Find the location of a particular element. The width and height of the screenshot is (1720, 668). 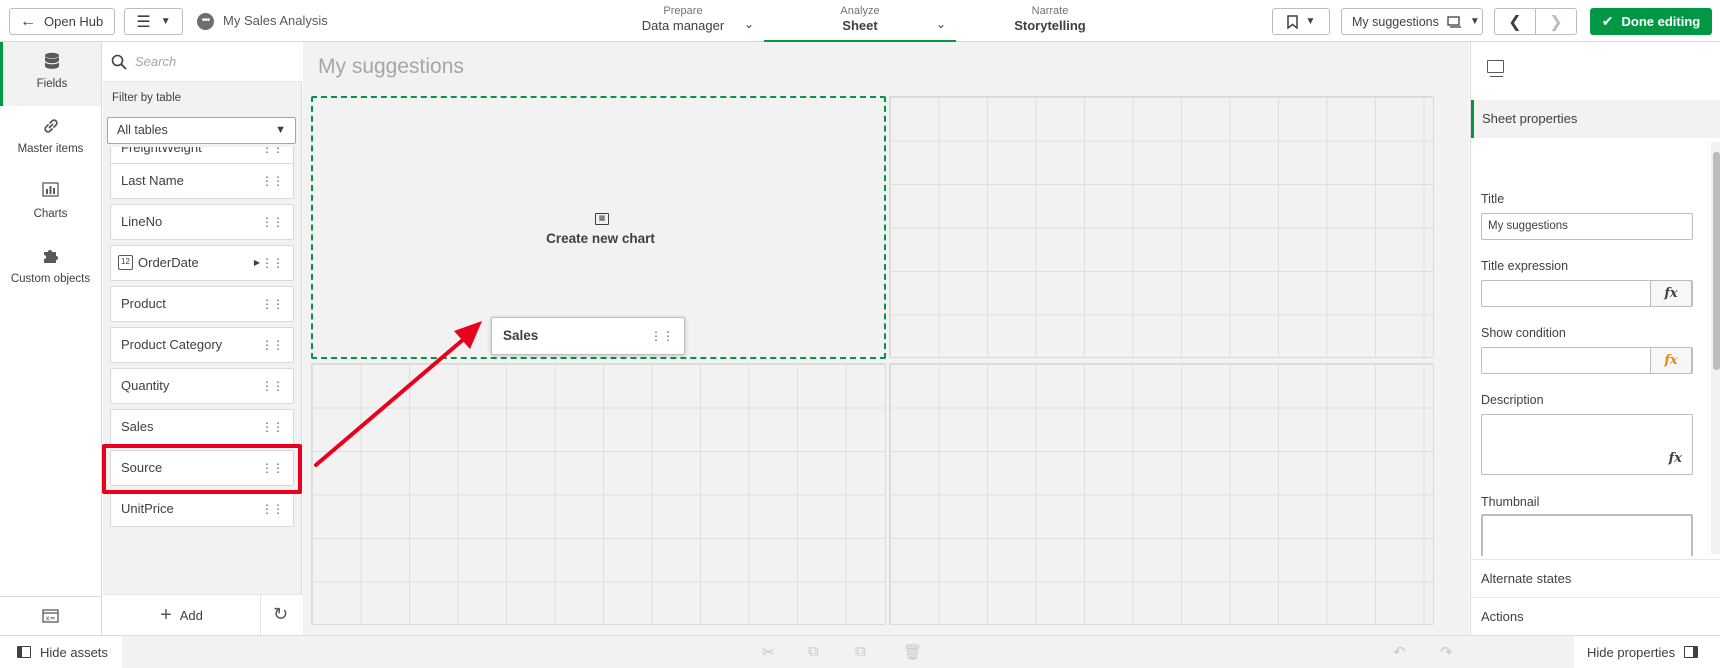

scrollbar-thumb is located at coordinates (1716, 261).